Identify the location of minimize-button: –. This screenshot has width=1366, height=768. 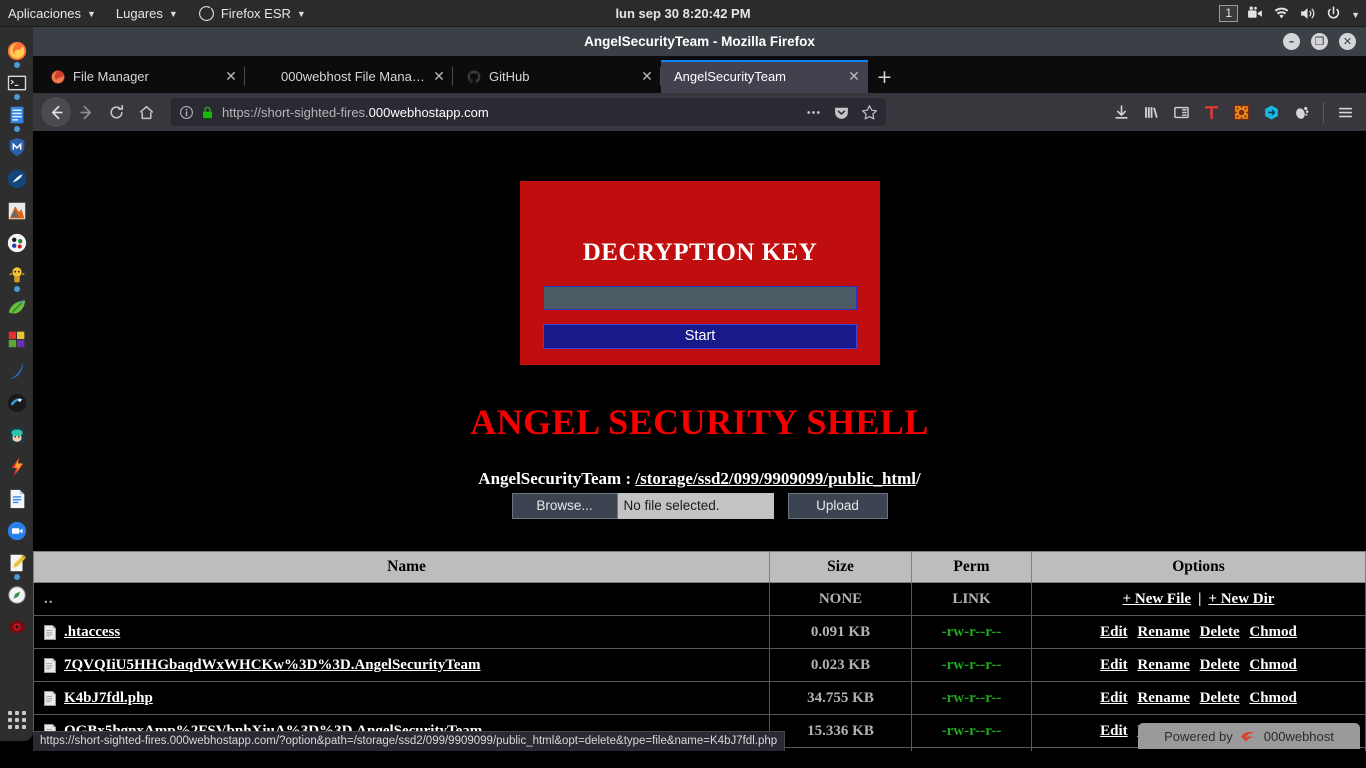
(1291, 41).